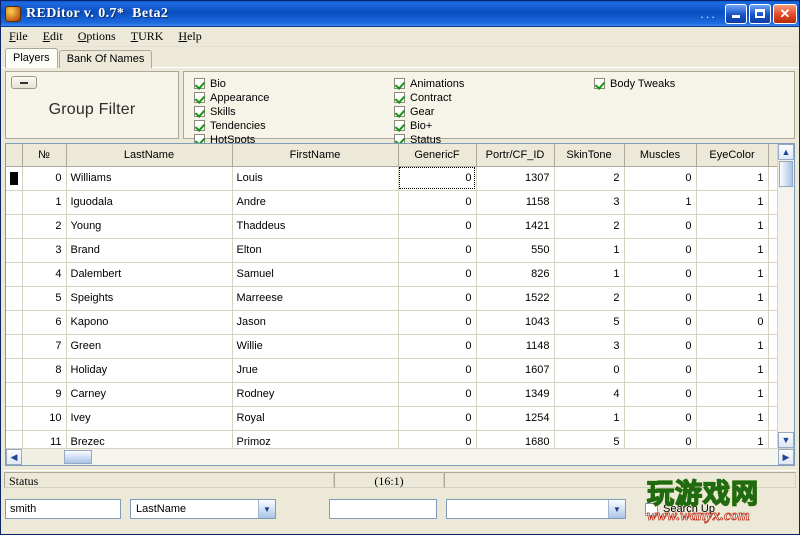 The height and width of the screenshot is (535, 800). What do you see at coordinates (399, 97) in the screenshot?
I see `checkbox-contract-icon` at bounding box center [399, 97].